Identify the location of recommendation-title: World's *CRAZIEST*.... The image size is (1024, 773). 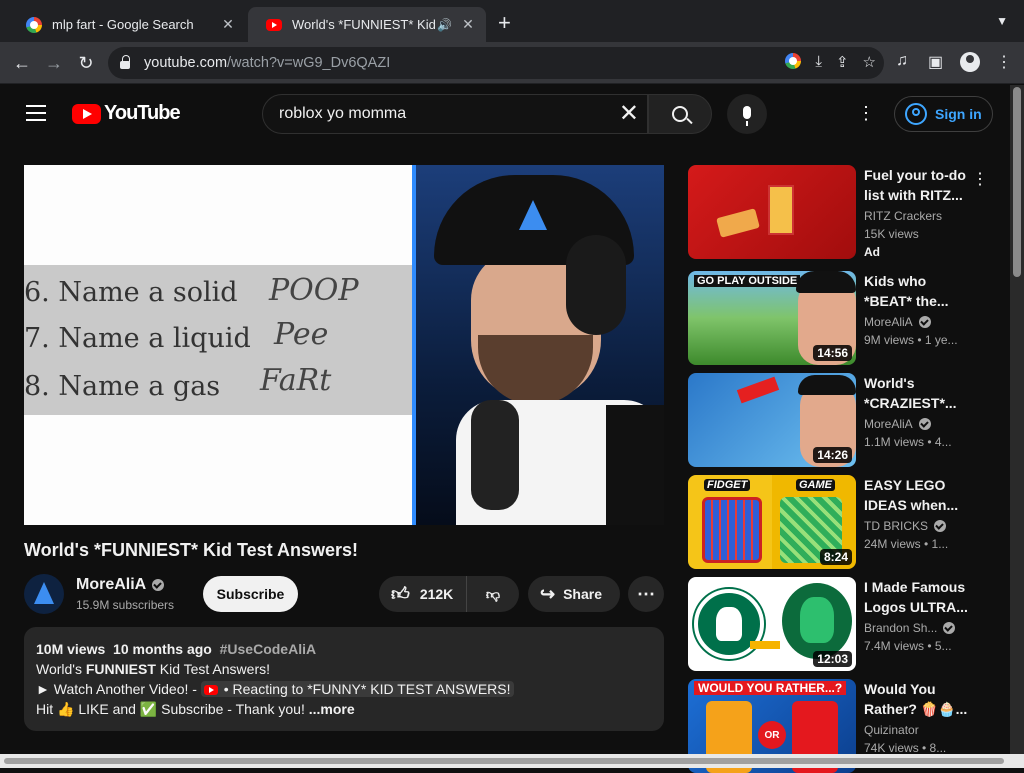
(919, 393).